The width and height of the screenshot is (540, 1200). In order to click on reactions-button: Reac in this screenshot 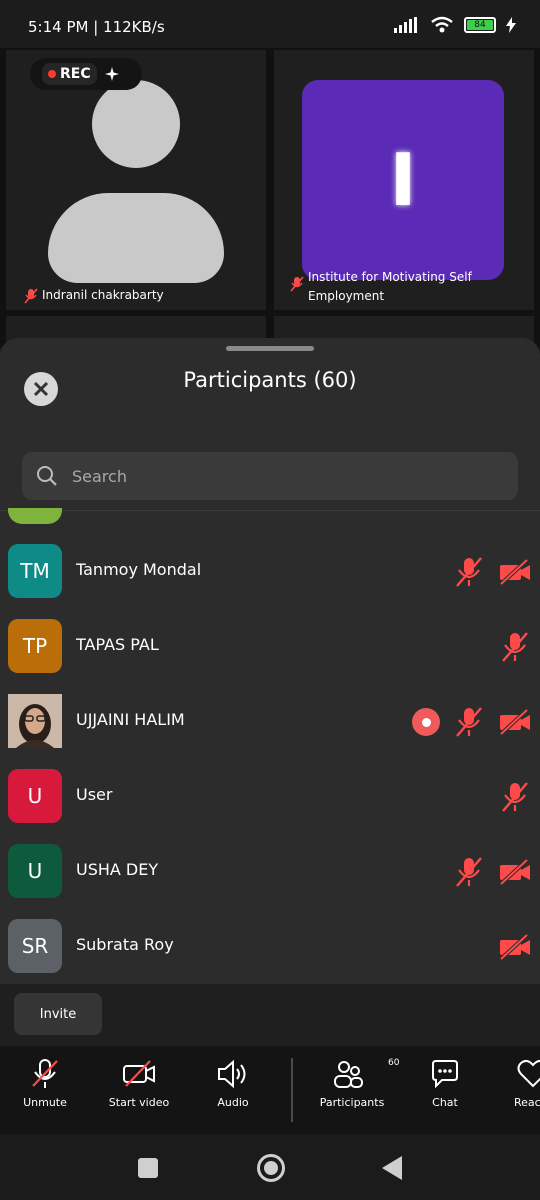, I will do `click(518, 1083)`.